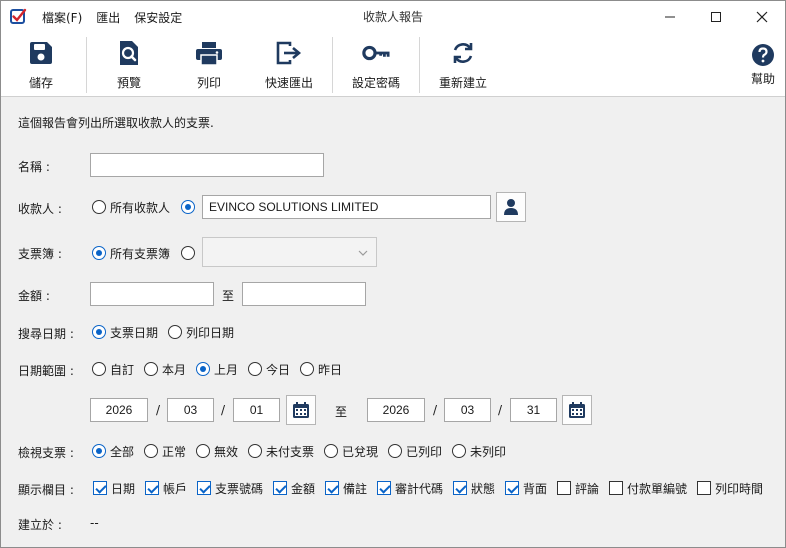 This screenshot has width=786, height=548. What do you see at coordinates (415, 451) in the screenshot?
I see `view-printed-radio: 已列印` at bounding box center [415, 451].